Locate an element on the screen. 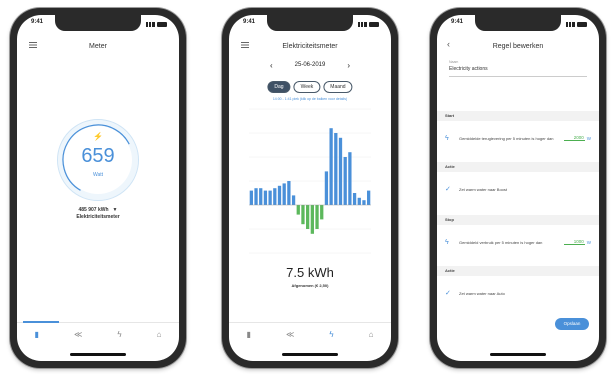  top-bar: Meter is located at coordinates (98, 46).